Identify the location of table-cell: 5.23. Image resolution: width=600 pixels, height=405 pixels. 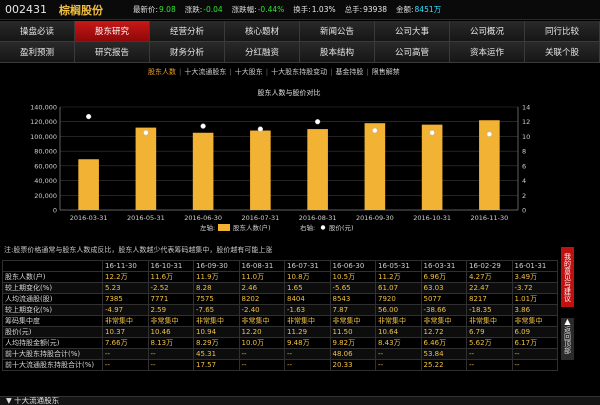
(125, 287).